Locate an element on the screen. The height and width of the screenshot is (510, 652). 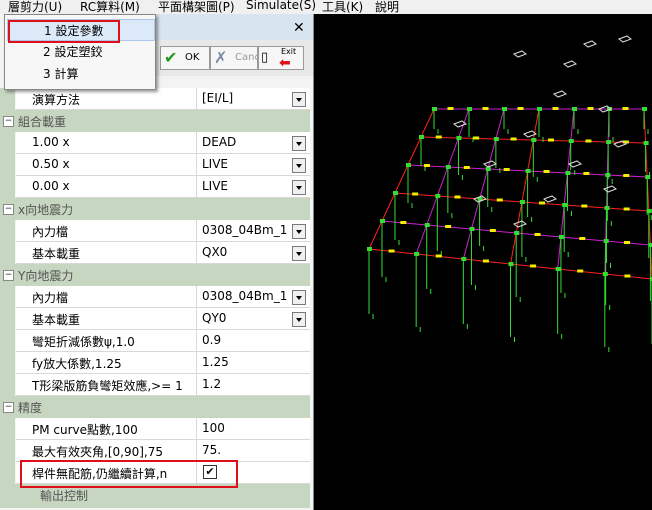
row-combo-dead: 1.00 x DEAD is located at coordinates (155, 143).